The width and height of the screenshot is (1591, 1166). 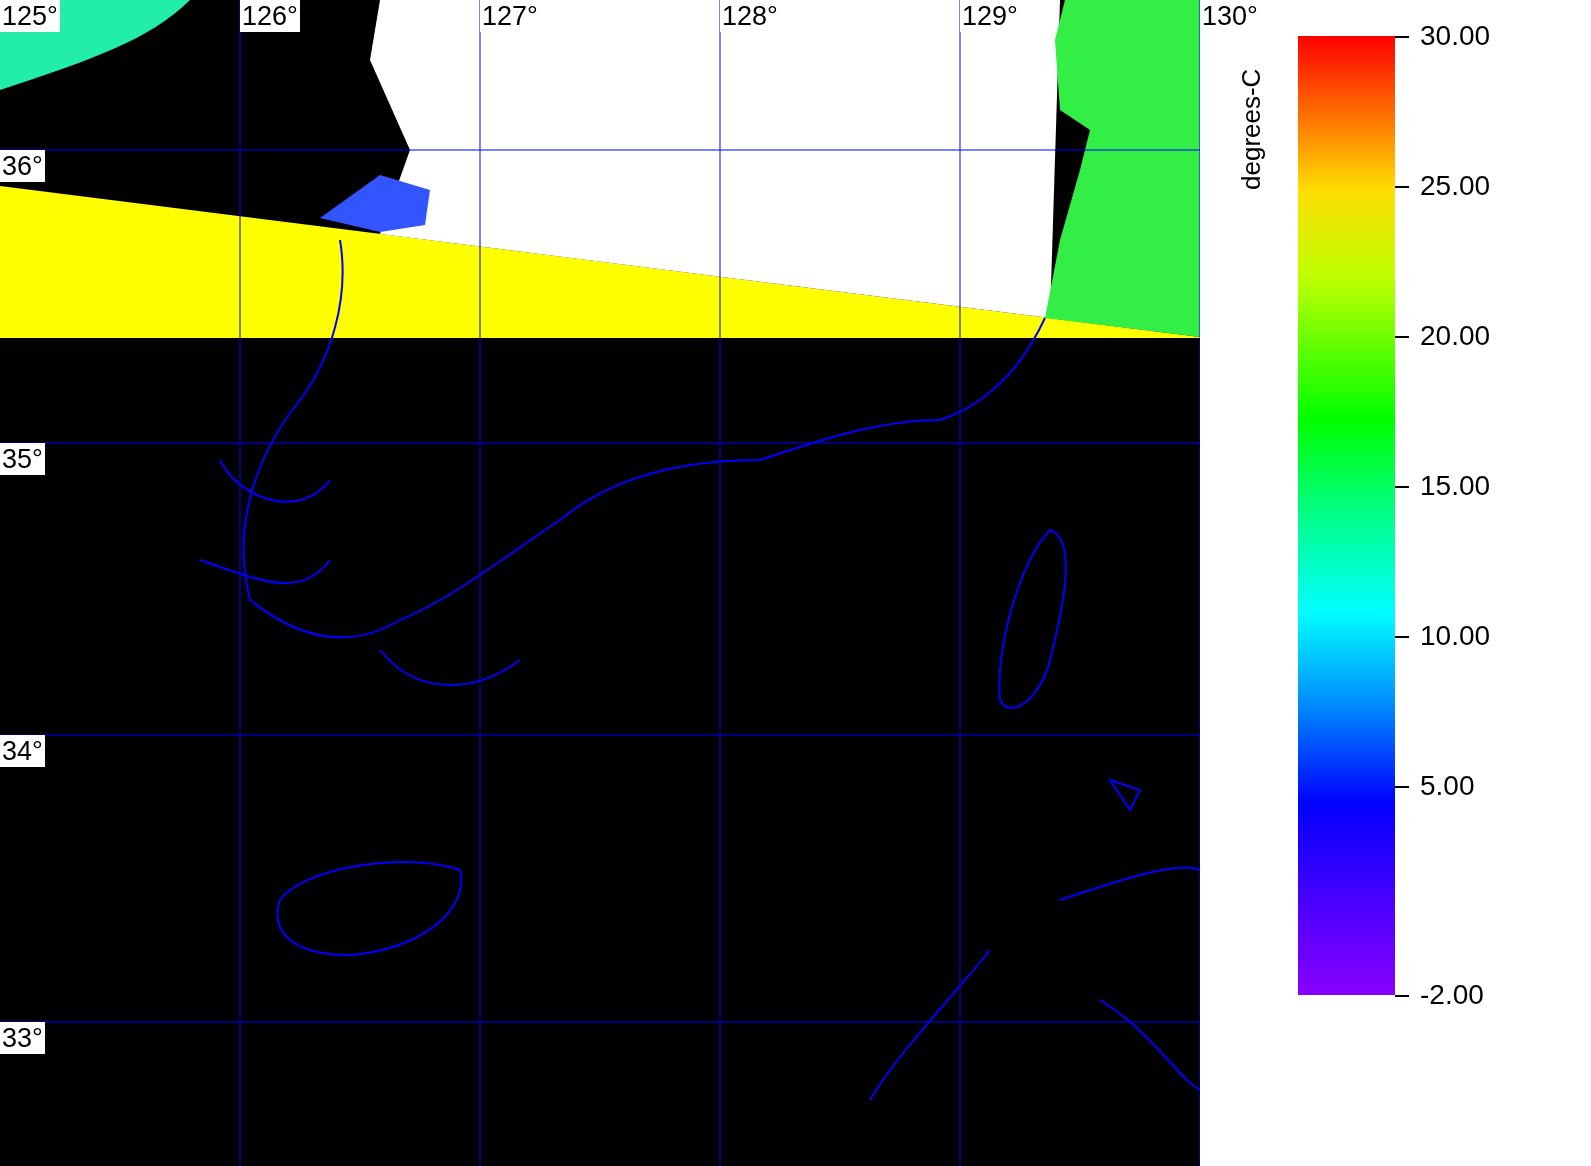 What do you see at coordinates (1251, 129) in the screenshot?
I see `legend-title: degrees-C` at bounding box center [1251, 129].